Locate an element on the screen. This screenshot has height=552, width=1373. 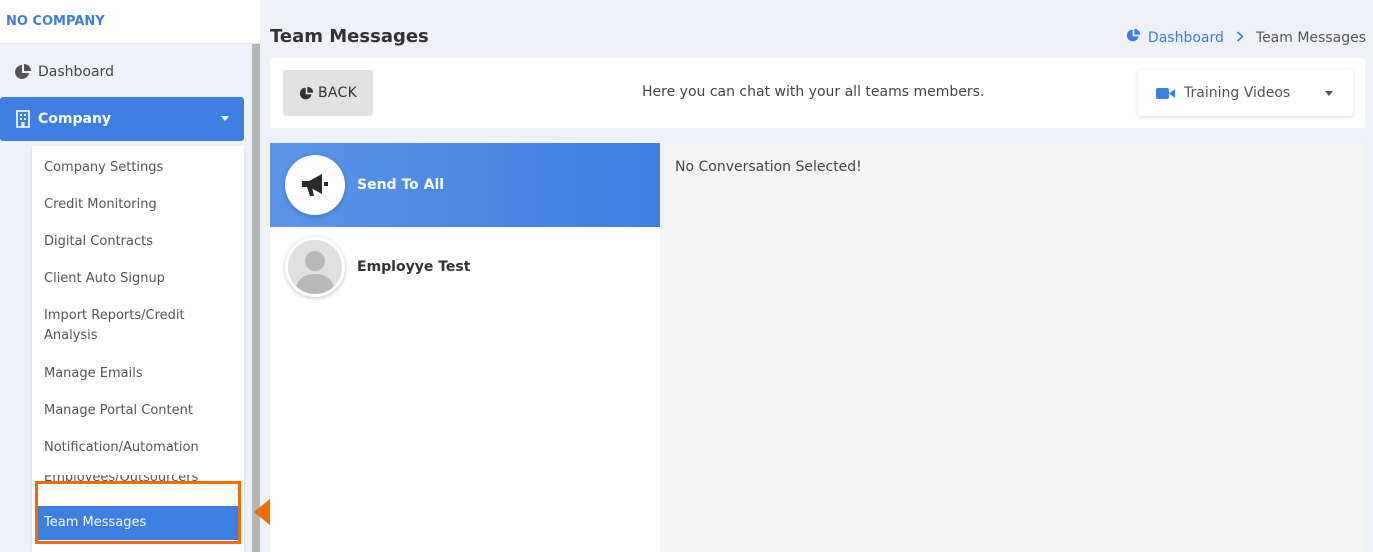
submenu-item-digital-contracts: Digital Contracts is located at coordinates (139, 242).